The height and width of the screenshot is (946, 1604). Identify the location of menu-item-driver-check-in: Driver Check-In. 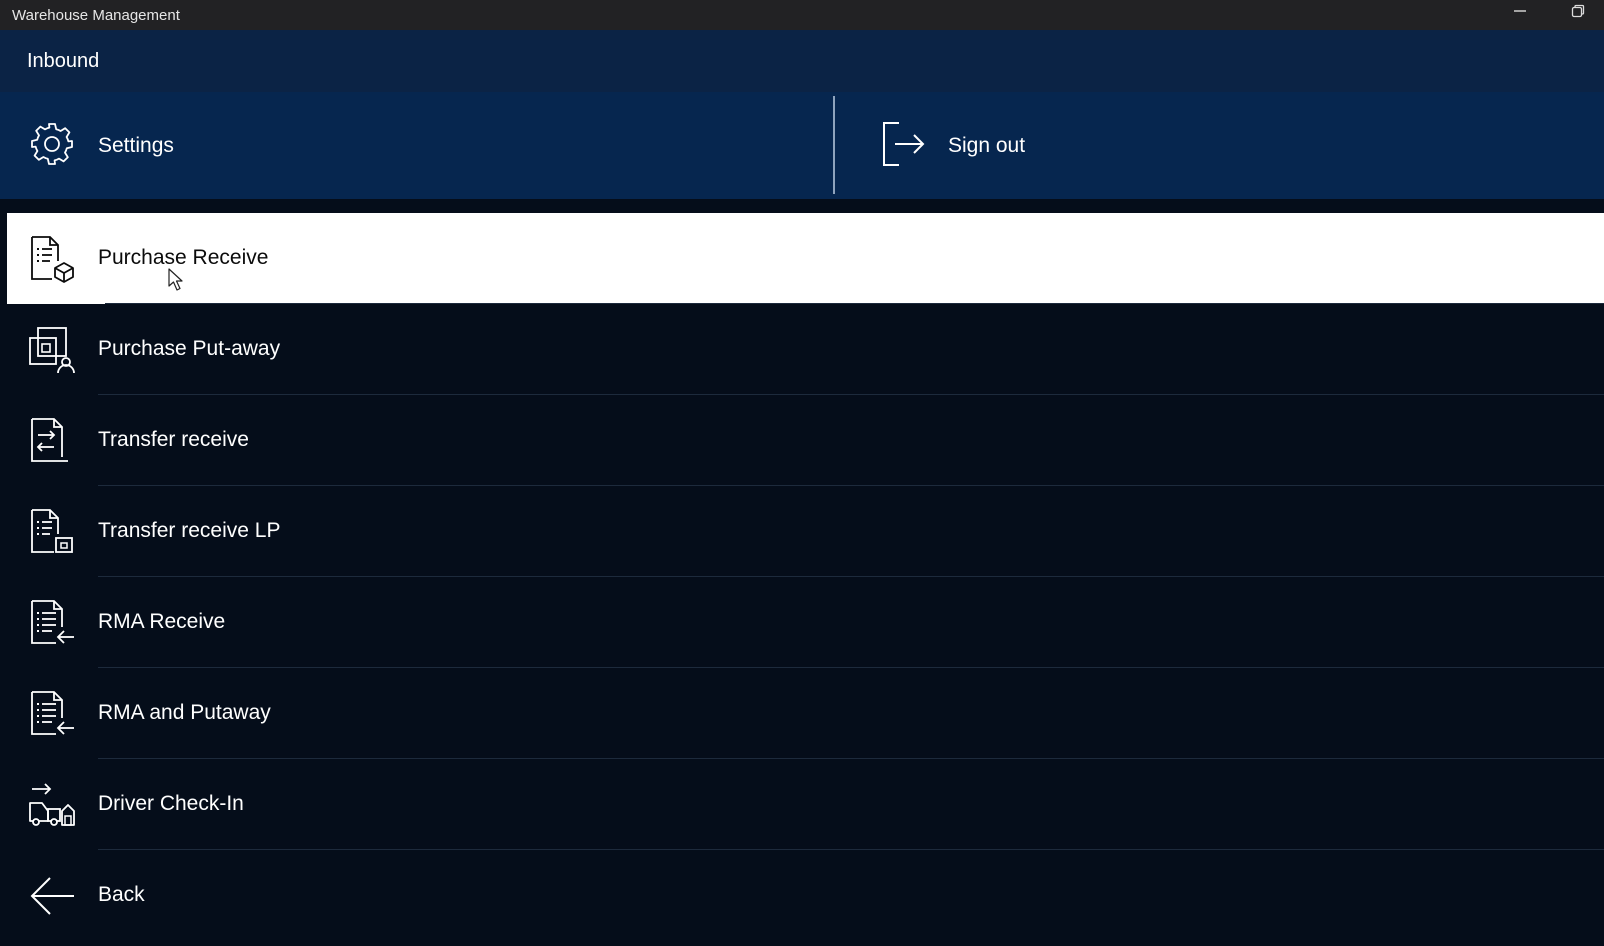
(802, 804).